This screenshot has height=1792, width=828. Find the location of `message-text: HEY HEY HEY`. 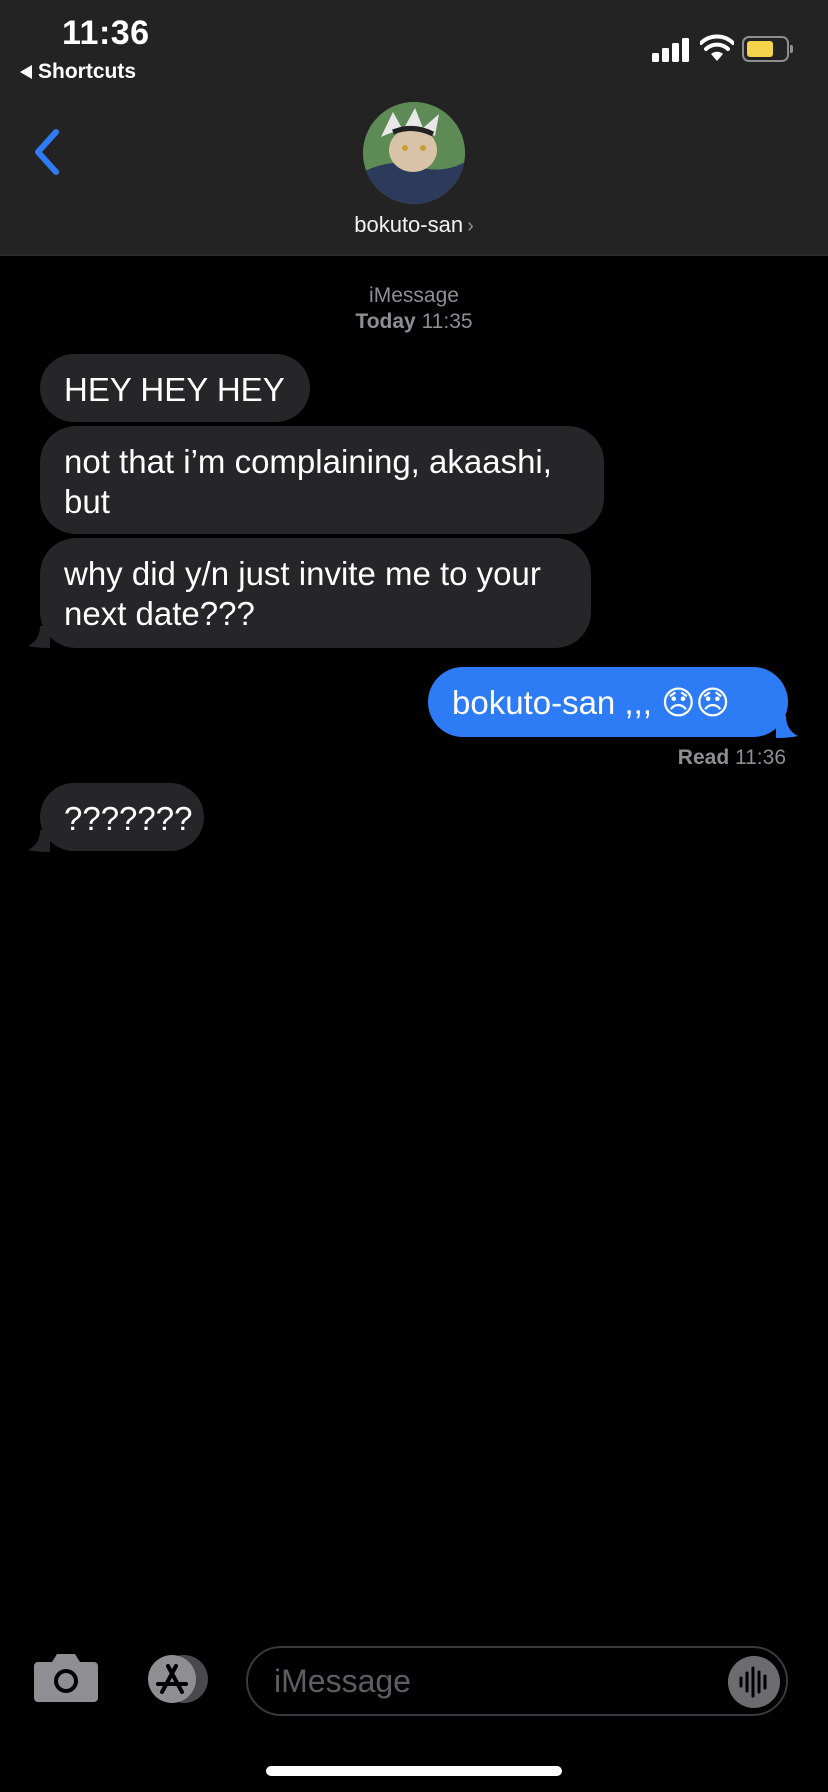

message-text: HEY HEY HEY is located at coordinates (174, 389).